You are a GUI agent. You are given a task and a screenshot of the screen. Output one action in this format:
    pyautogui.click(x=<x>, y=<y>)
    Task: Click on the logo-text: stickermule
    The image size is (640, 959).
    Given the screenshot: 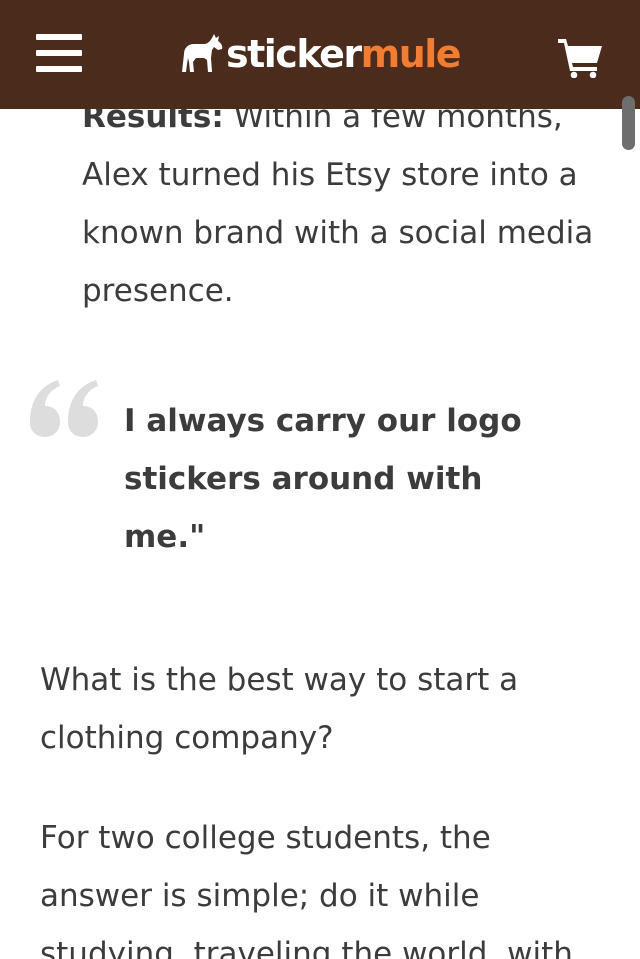 What is the action you would take?
    pyautogui.click(x=344, y=54)
    